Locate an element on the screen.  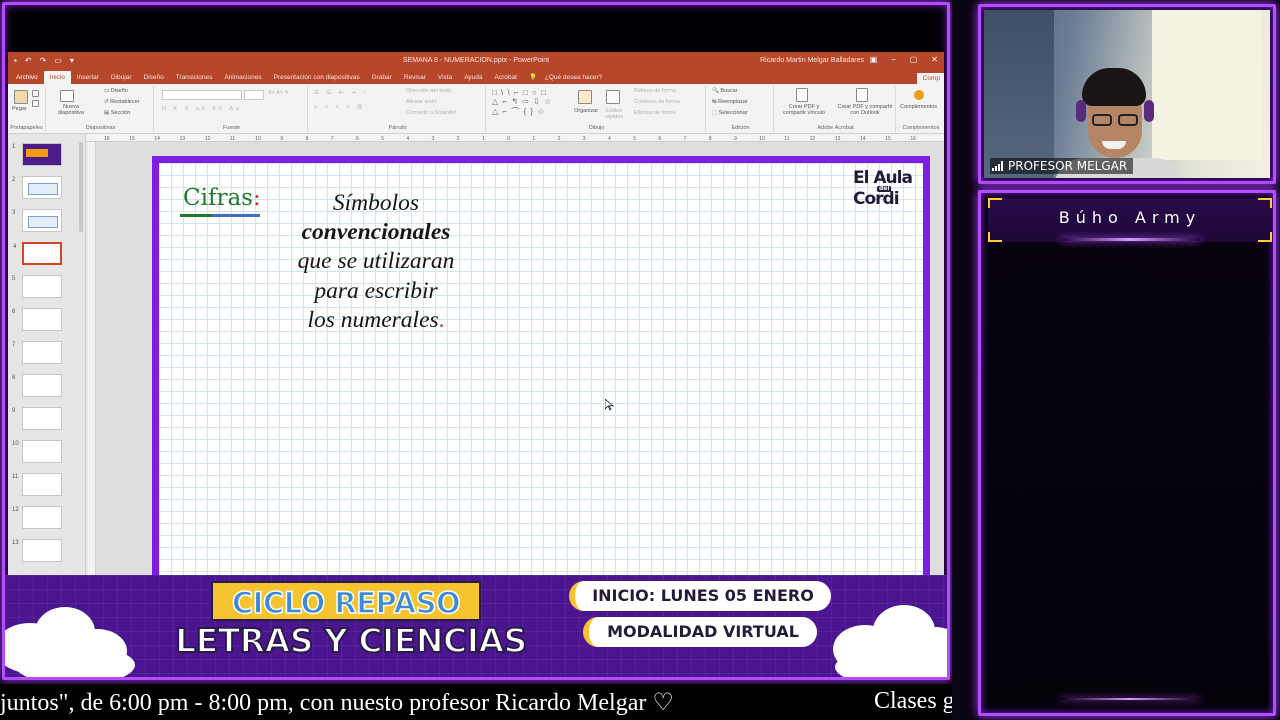
tab-archivo: Archivo is located at coordinates (27, 79).